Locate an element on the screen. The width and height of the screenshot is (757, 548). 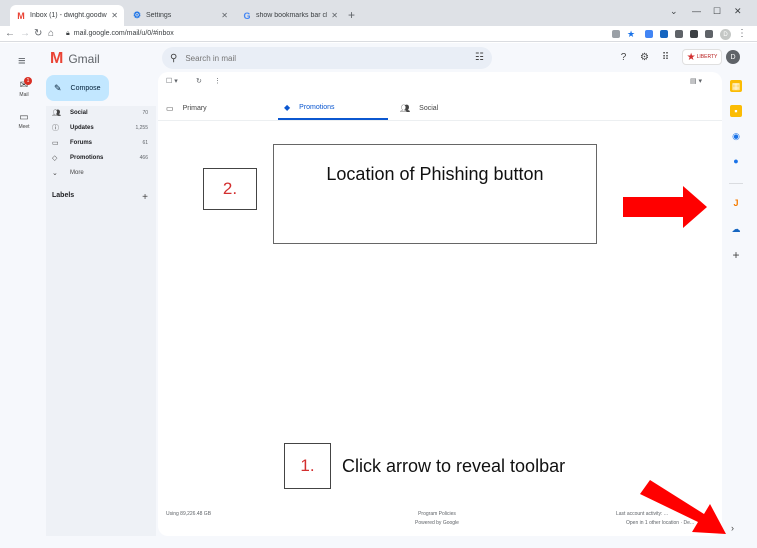
nav-item-promotions: ◇ Promotions 466 is located at coordinates (100, 157).